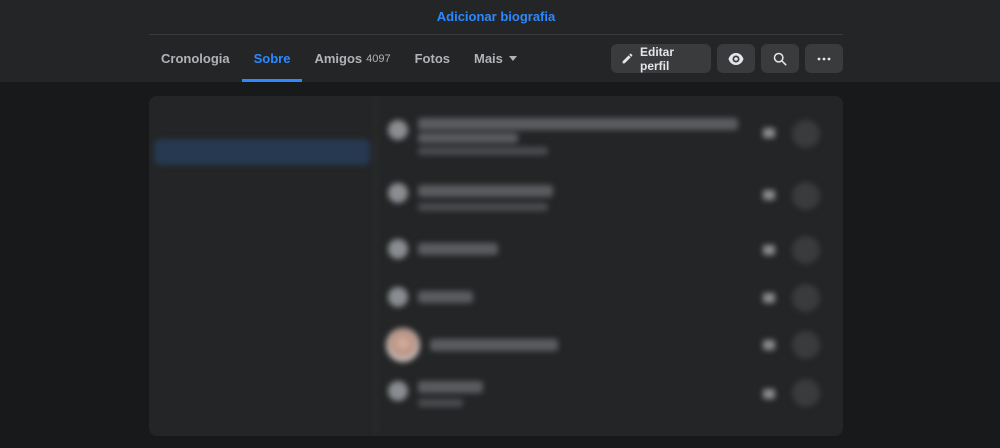  What do you see at coordinates (398, 391) in the screenshot?
I see `phone-icon` at bounding box center [398, 391].